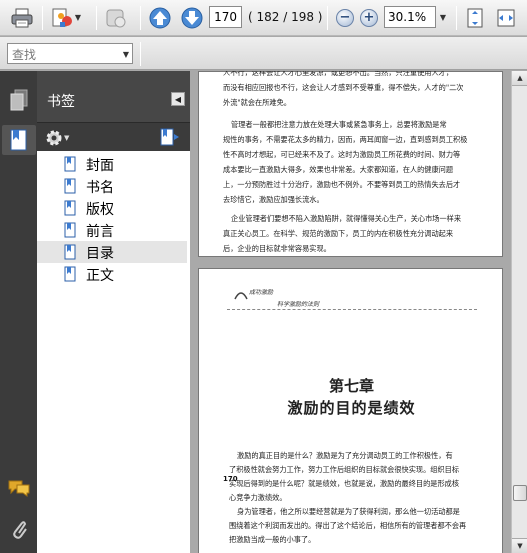 This screenshot has height=553, width=527. I want to click on previous-page-button, so click(160, 17).